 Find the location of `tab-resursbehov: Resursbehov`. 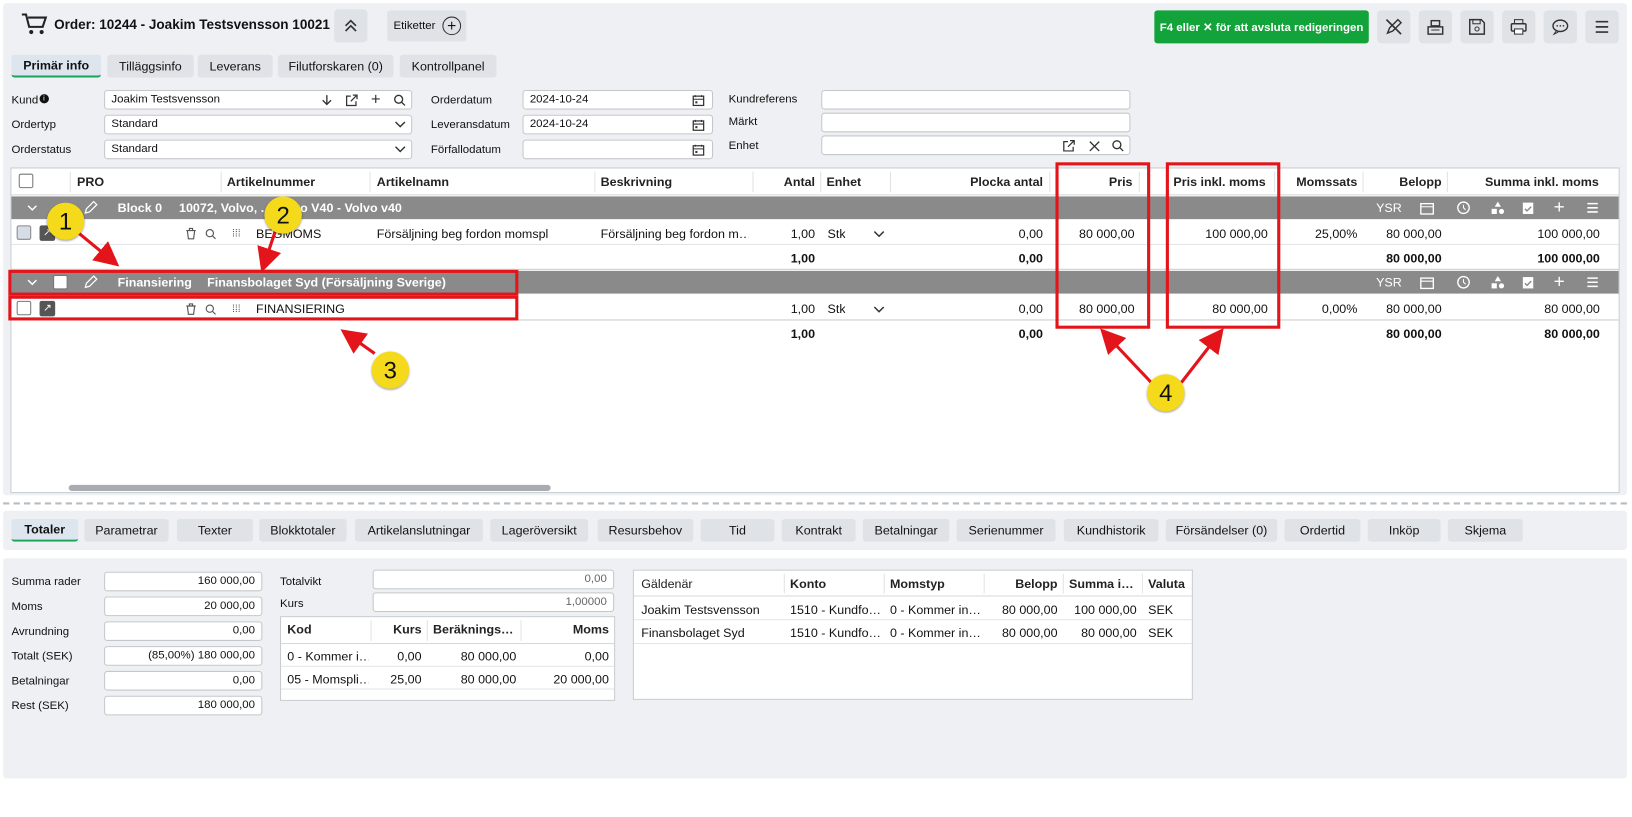

tab-resursbehov: Resursbehov is located at coordinates (645, 530).